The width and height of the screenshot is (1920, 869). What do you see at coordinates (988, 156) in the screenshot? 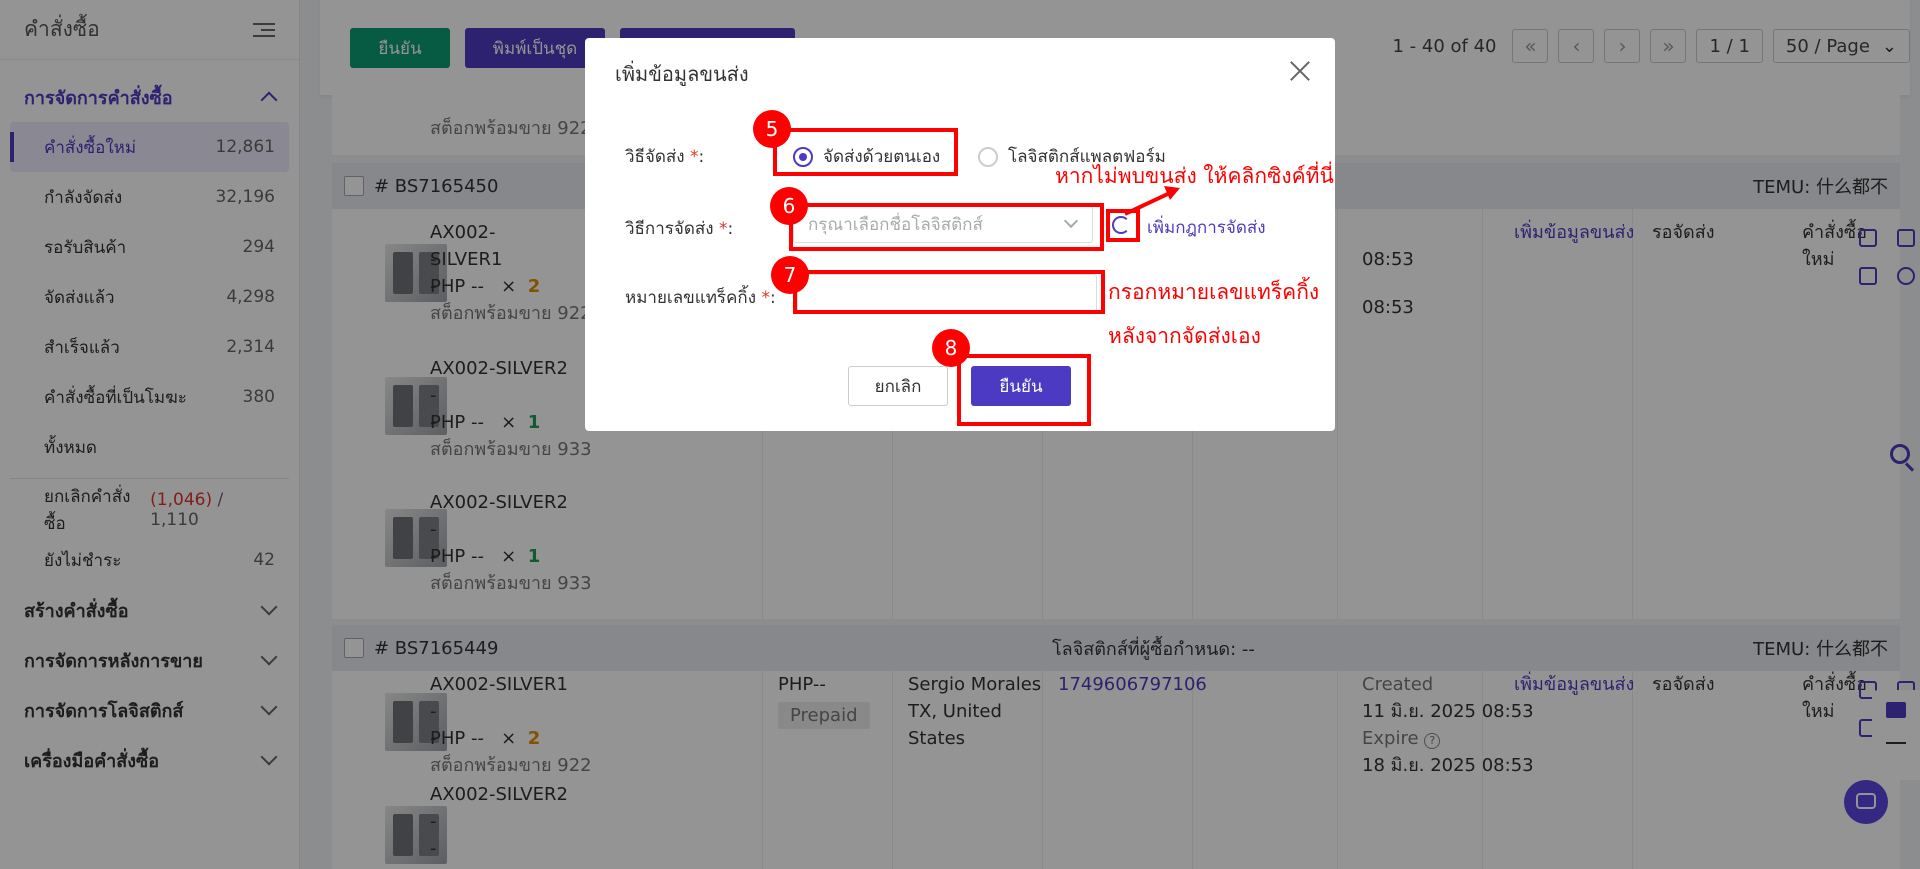
I see `radio-unchecked-icon` at bounding box center [988, 156].